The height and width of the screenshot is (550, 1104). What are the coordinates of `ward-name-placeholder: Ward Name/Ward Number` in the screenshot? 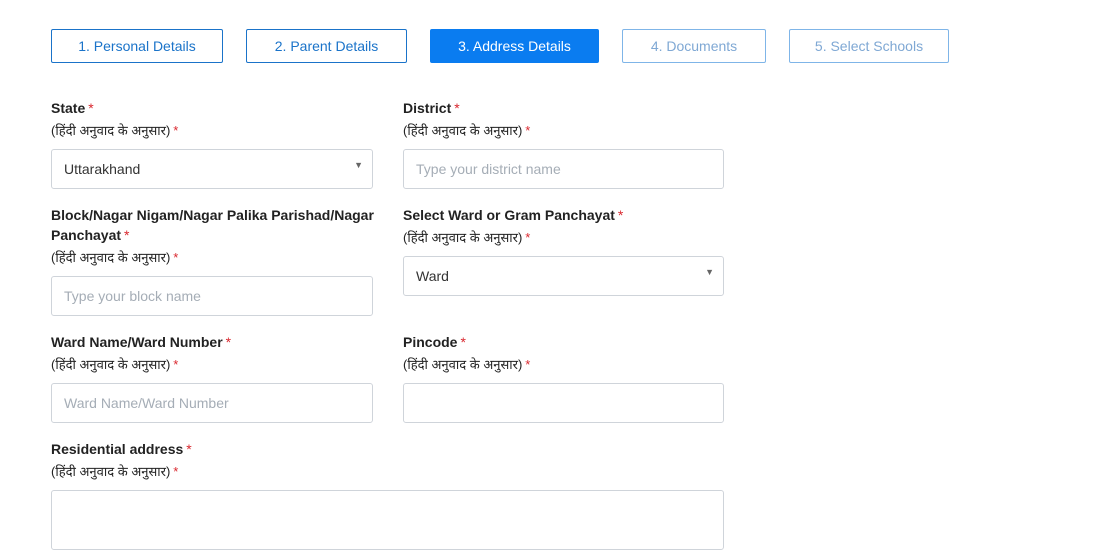 It's located at (146, 403).